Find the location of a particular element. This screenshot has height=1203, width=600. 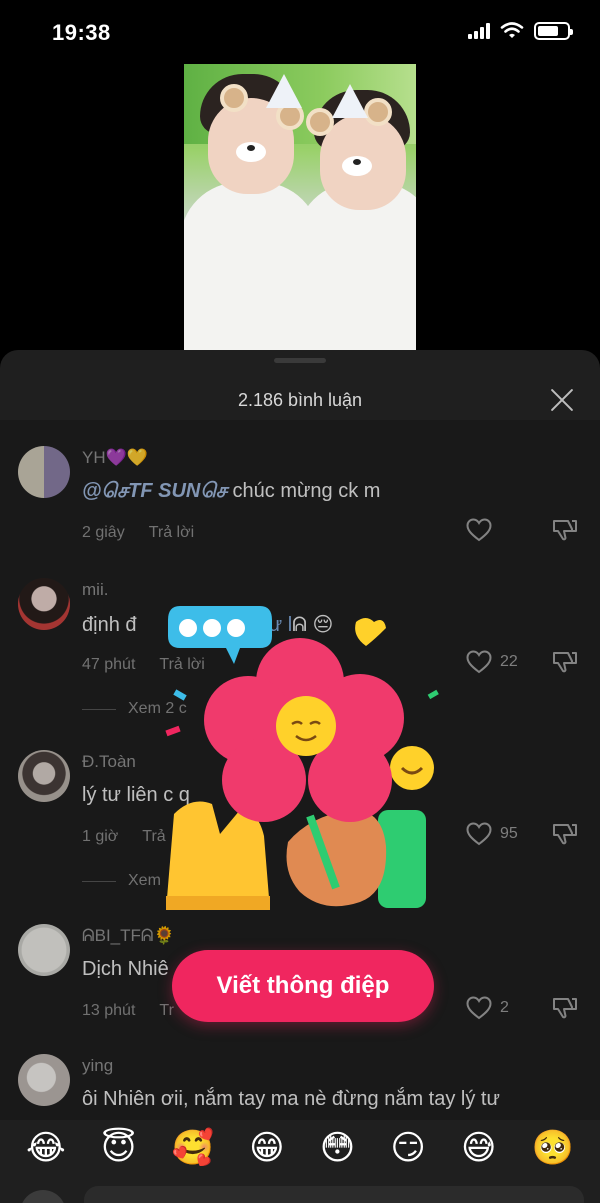

emoji-quick-bar: 😂 😇 🥰 😁 😳 😏 😅 🥺 is located at coordinates (300, 1148).